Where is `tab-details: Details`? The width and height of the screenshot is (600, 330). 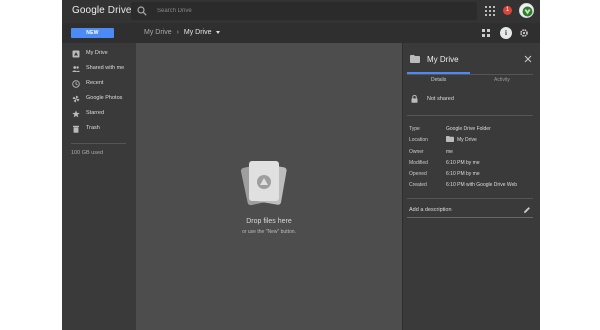
tab-details: Details is located at coordinates (438, 80).